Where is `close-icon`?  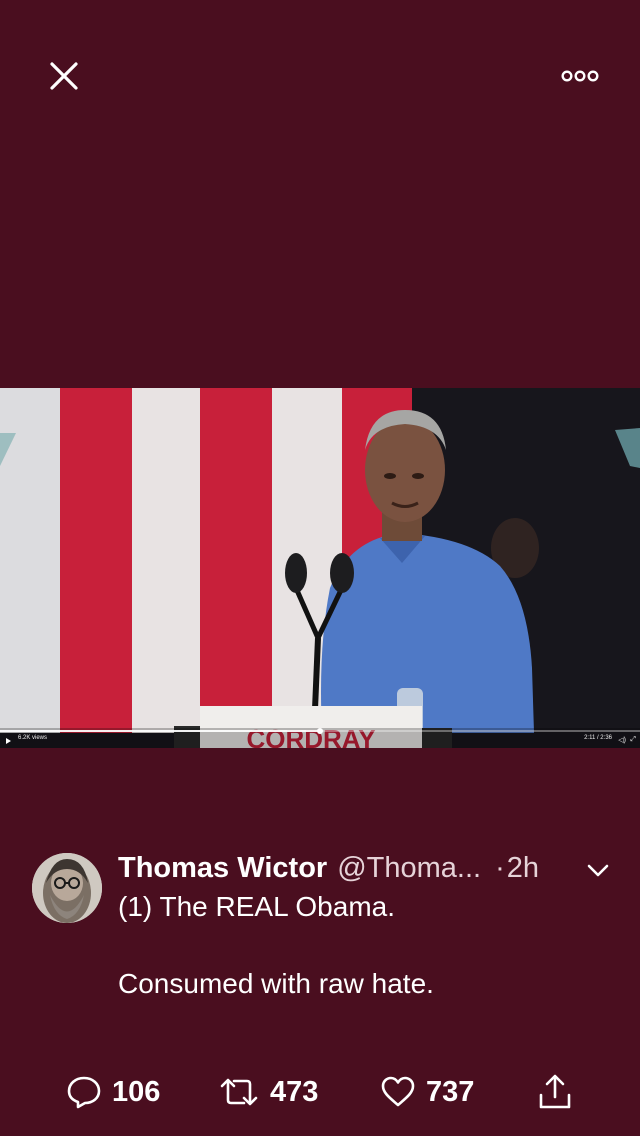 close-icon is located at coordinates (64, 76).